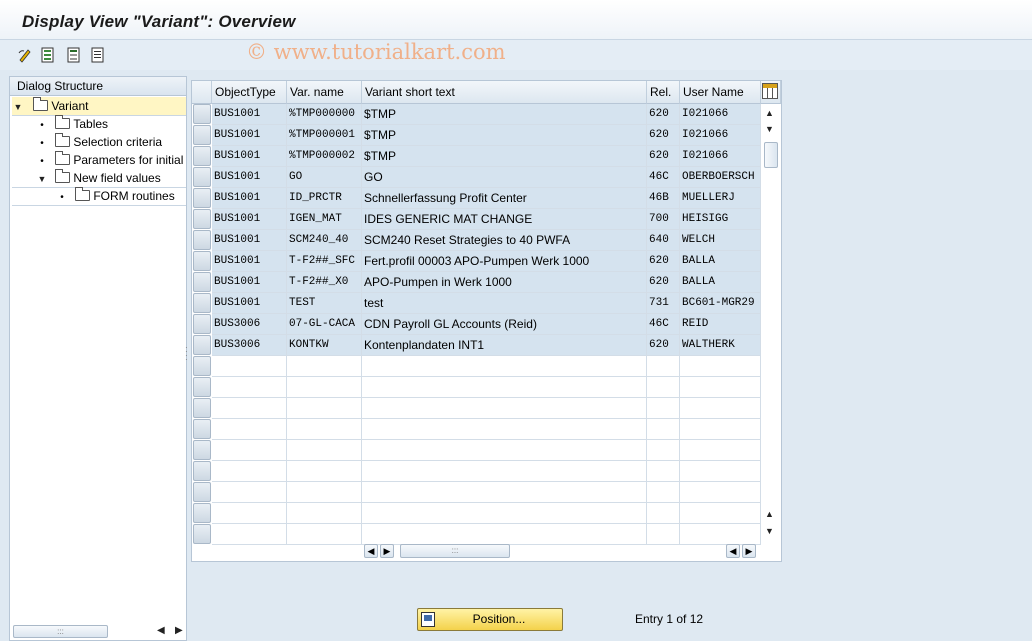 This screenshot has width=1032, height=641. What do you see at coordinates (504, 303) in the screenshot?
I see `cell-variant-short-text: test` at bounding box center [504, 303].